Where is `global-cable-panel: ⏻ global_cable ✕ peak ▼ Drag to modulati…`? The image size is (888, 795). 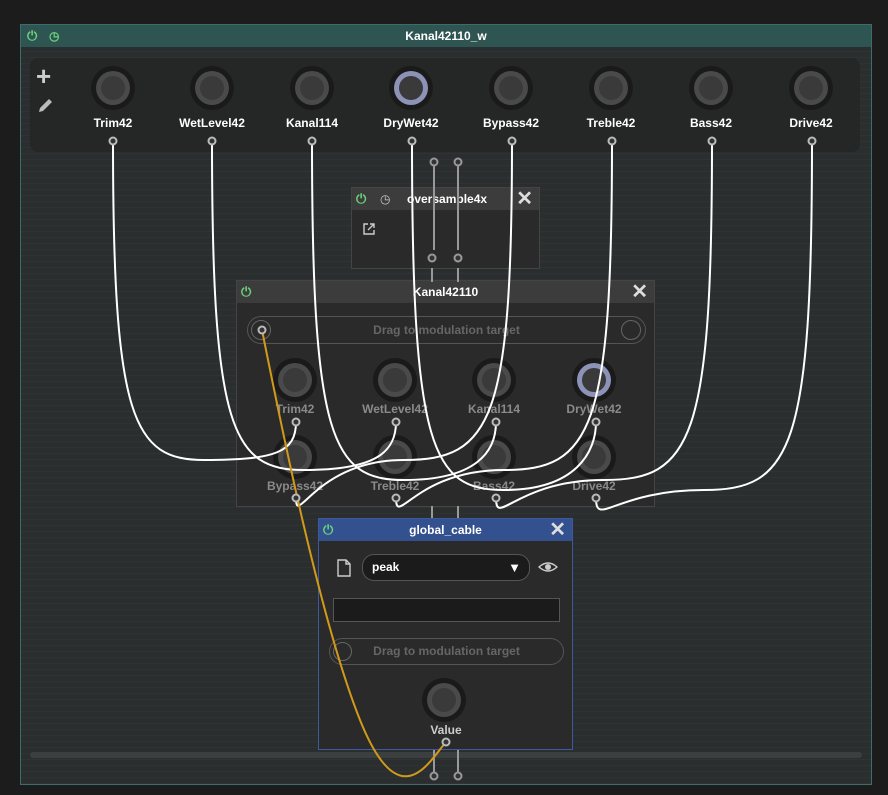
global-cable-panel: ⏻ global_cable ✕ peak ▼ Drag to modulati… is located at coordinates (445, 634).